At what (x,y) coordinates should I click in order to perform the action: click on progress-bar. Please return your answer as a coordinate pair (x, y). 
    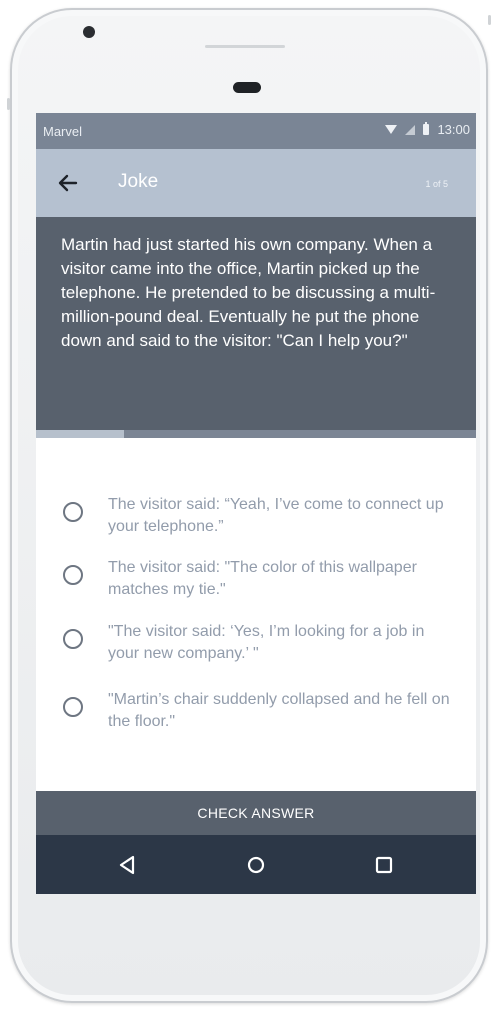
    Looking at the image, I should click on (256, 434).